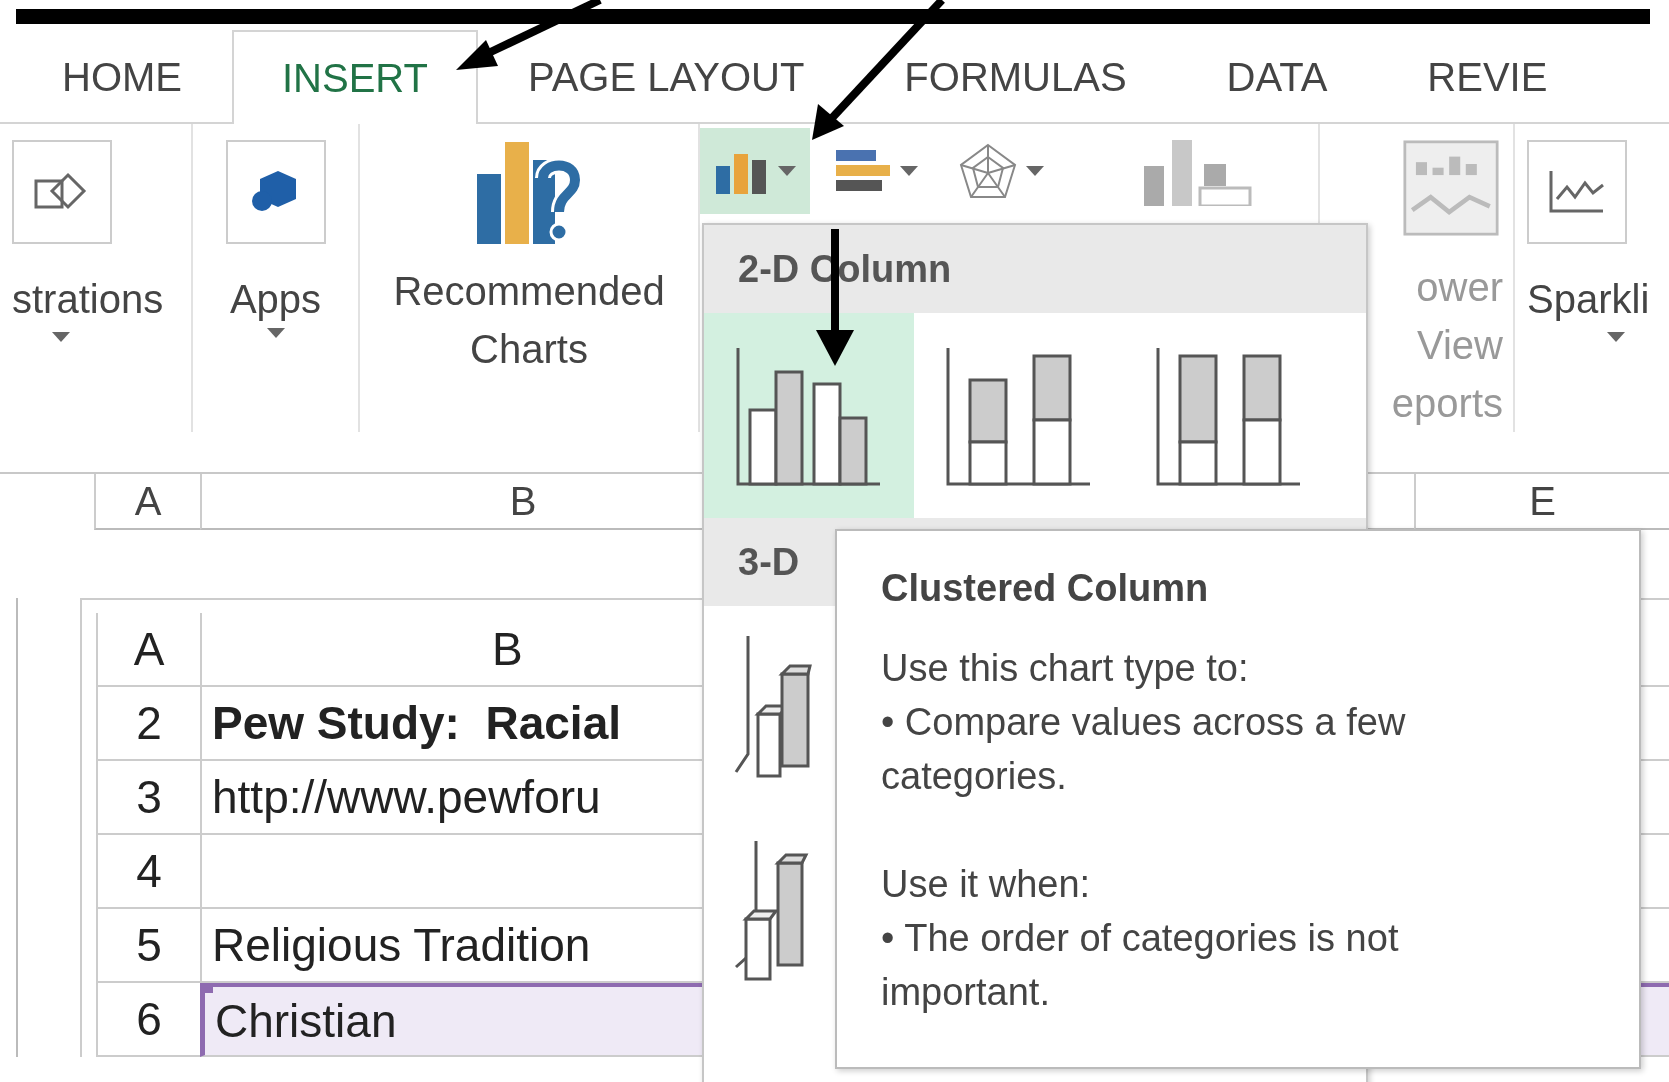  What do you see at coordinates (1487, 76) in the screenshot?
I see `ribbon-tab: REVIE` at bounding box center [1487, 76].